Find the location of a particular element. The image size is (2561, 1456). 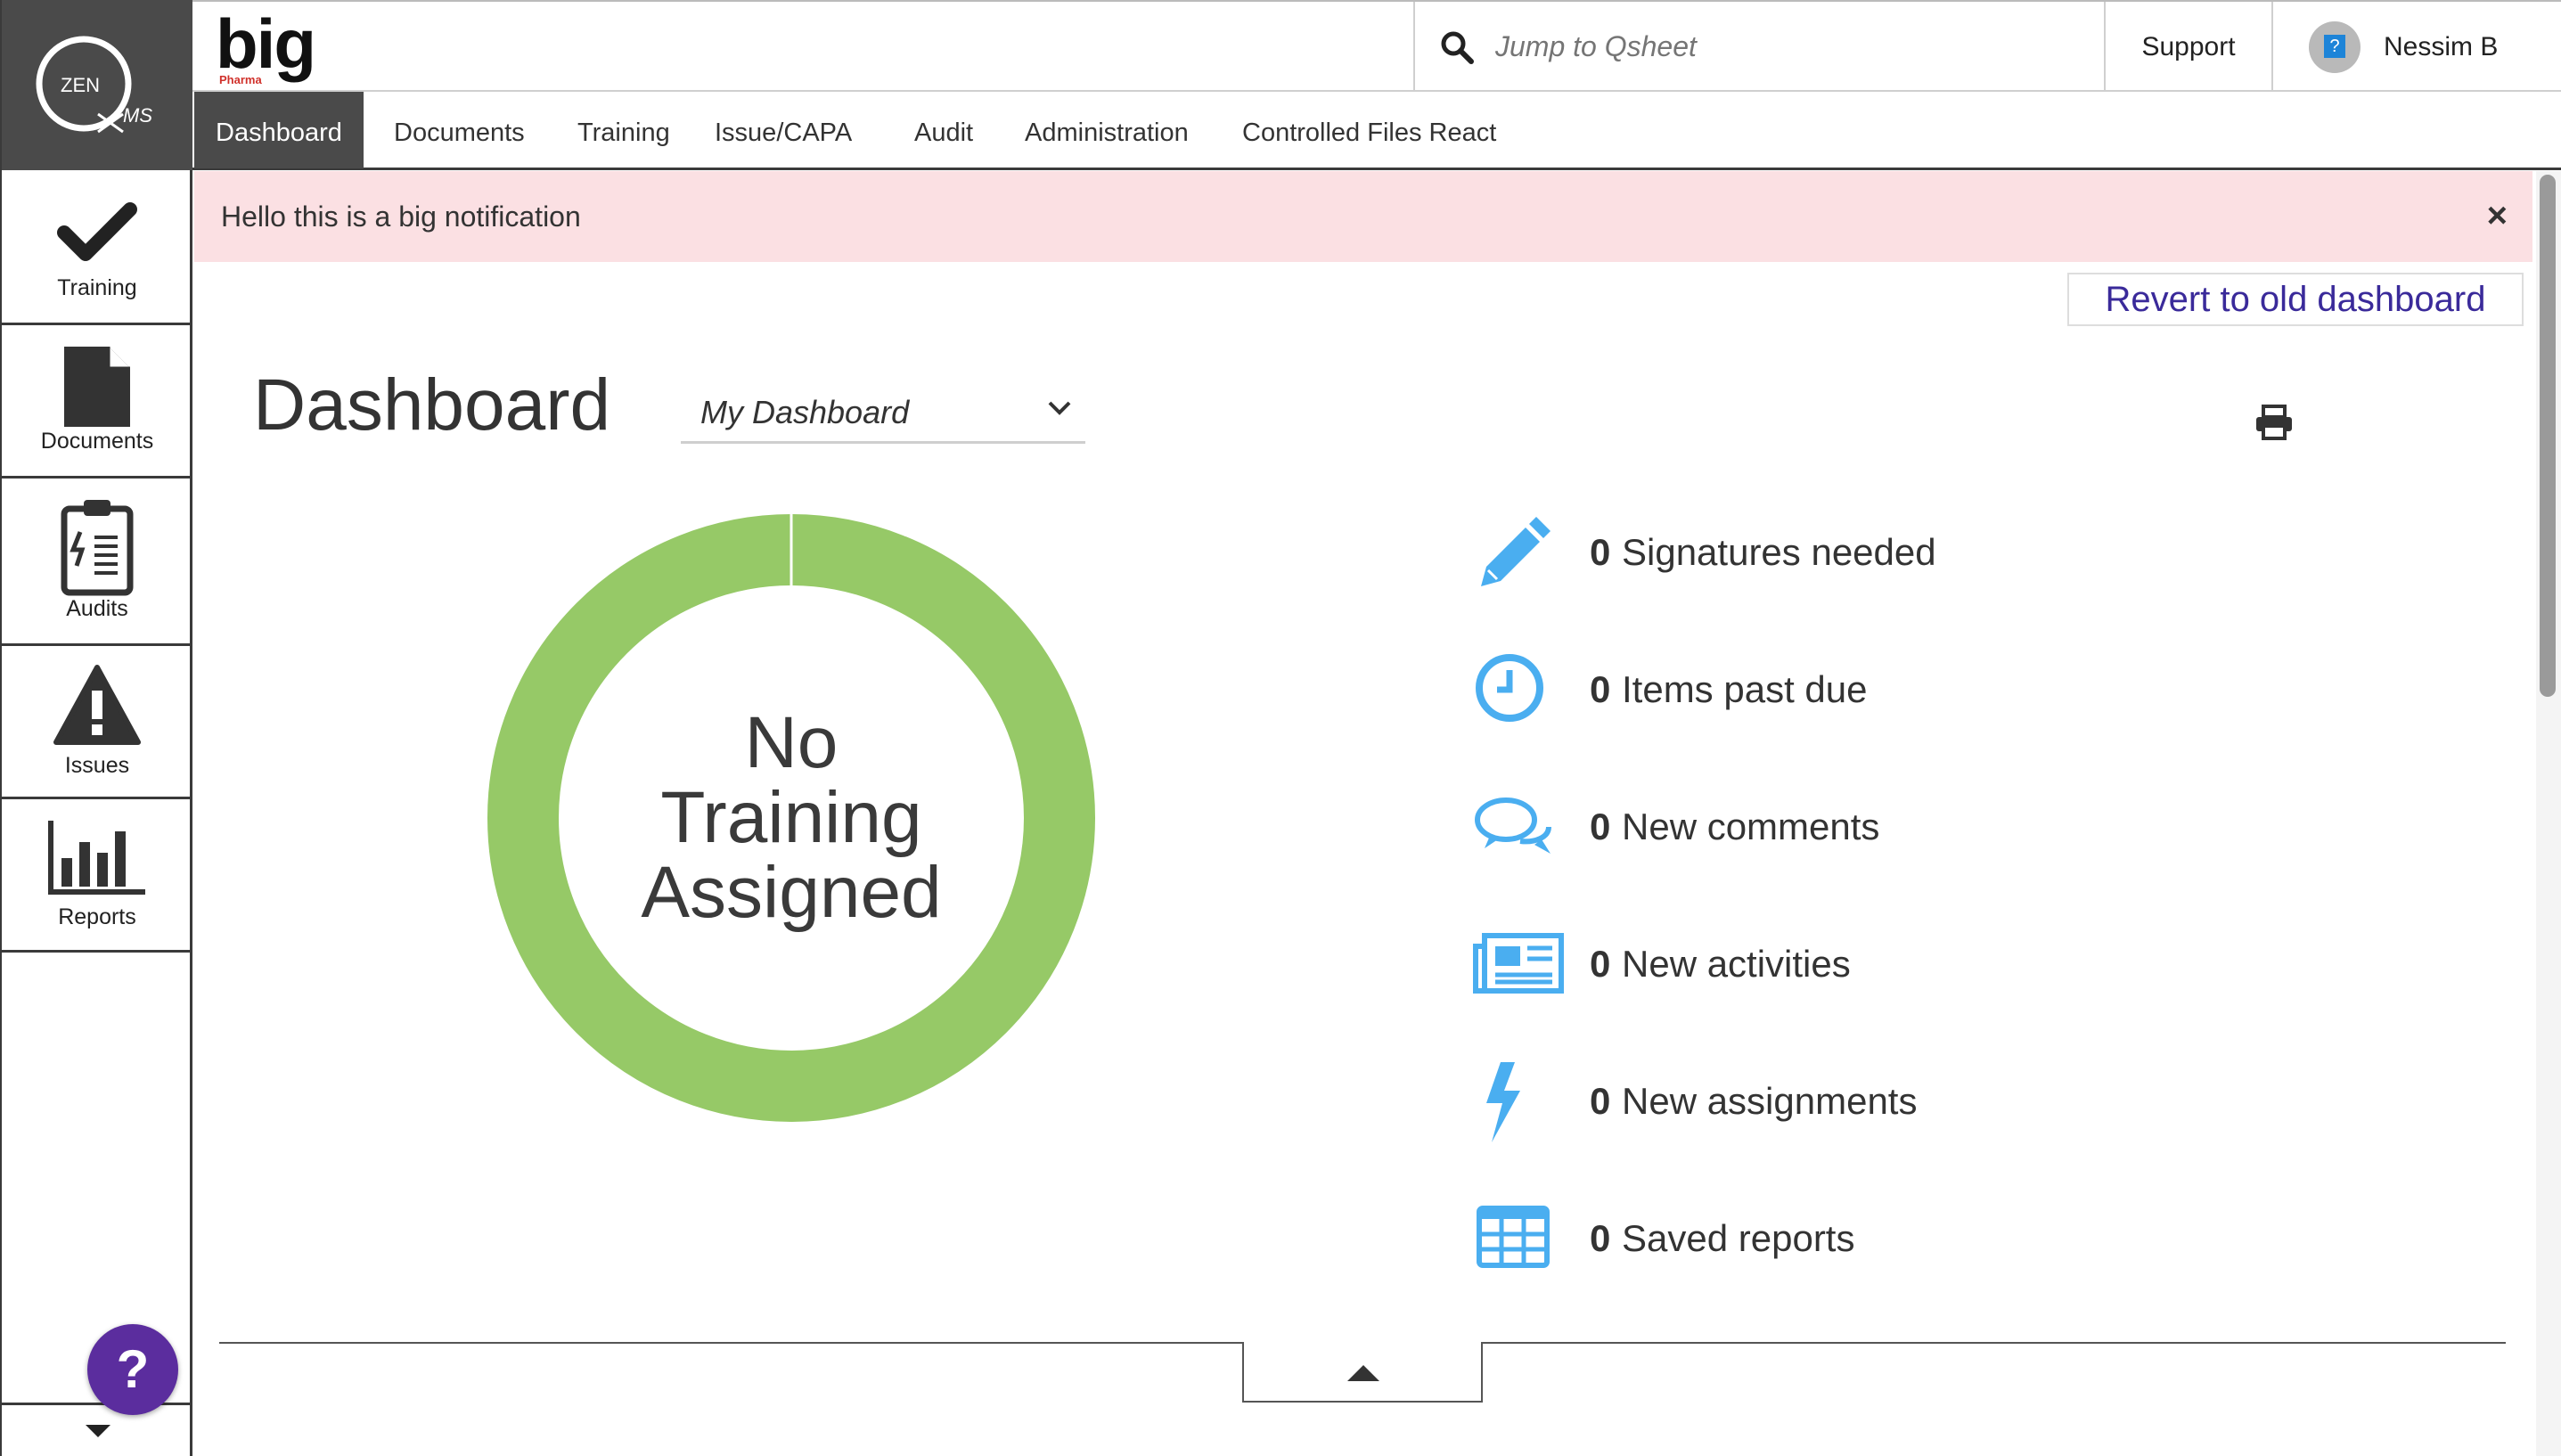

scrollbar-thumb is located at coordinates (2548, 436).